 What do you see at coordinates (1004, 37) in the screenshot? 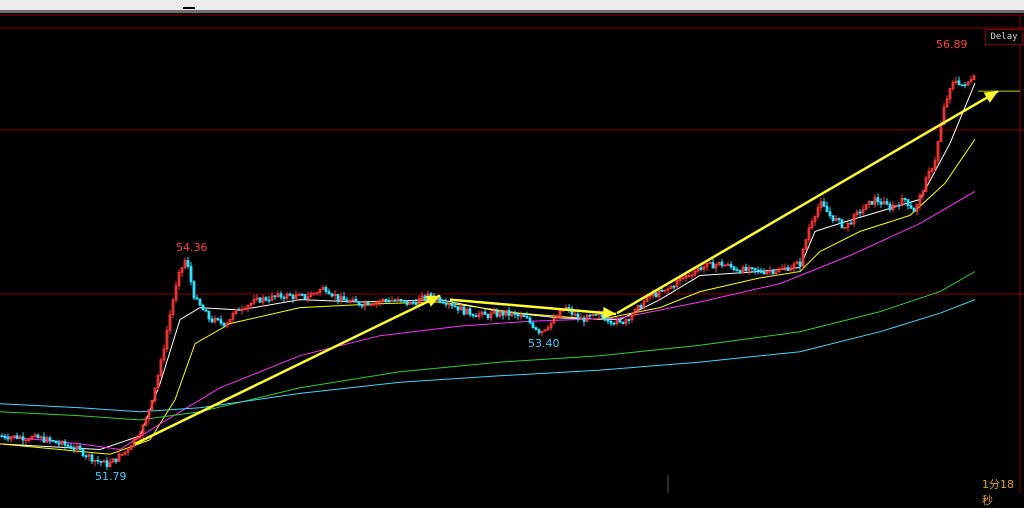
I see `delay-badge: Delay` at bounding box center [1004, 37].